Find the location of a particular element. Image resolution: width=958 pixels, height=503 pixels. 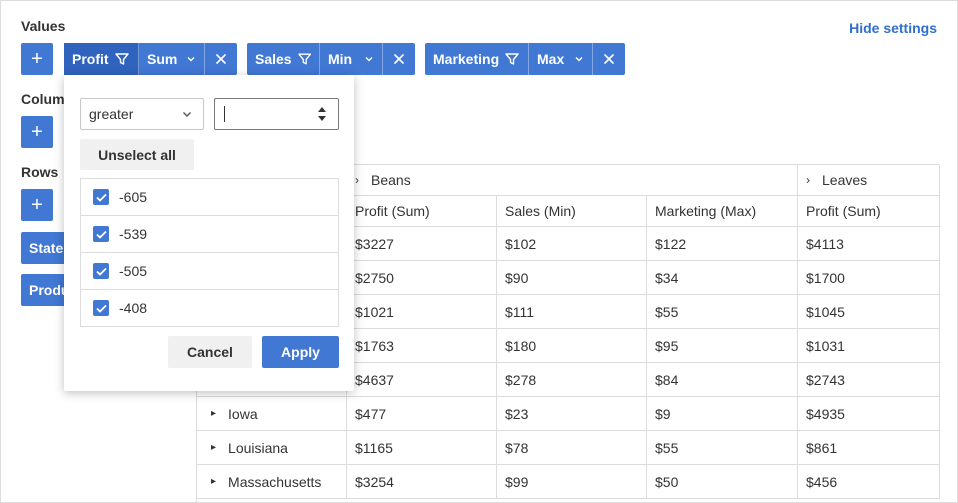

table-cell: $23 is located at coordinates (572, 414).